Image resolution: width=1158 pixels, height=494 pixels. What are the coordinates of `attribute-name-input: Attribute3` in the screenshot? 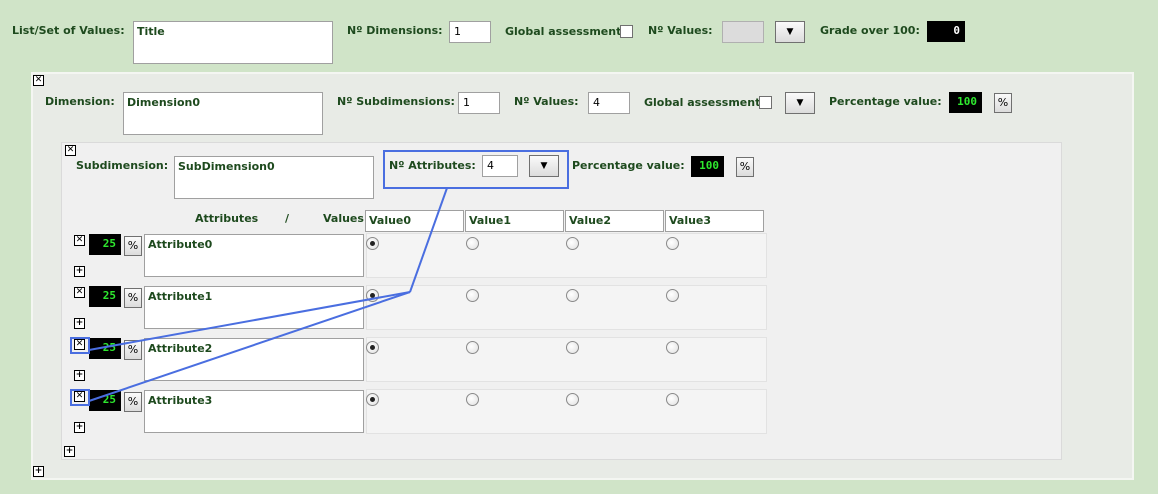 It's located at (254, 411).